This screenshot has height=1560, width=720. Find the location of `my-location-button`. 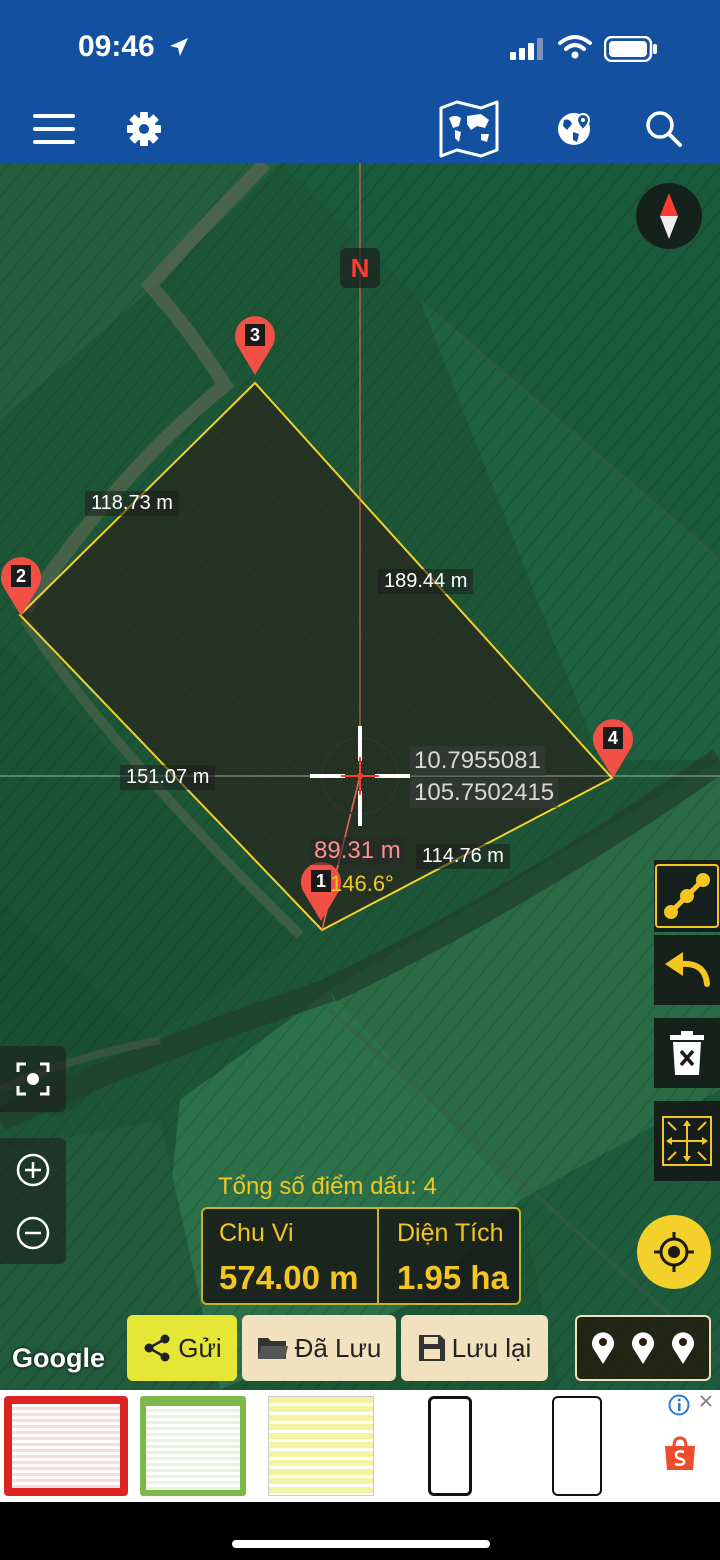

my-location-button is located at coordinates (674, 1252).